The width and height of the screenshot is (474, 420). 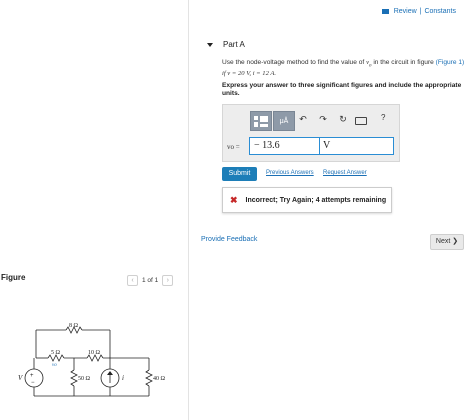 What do you see at coordinates (361, 121) in the screenshot?
I see `keyboard-icon` at bounding box center [361, 121].